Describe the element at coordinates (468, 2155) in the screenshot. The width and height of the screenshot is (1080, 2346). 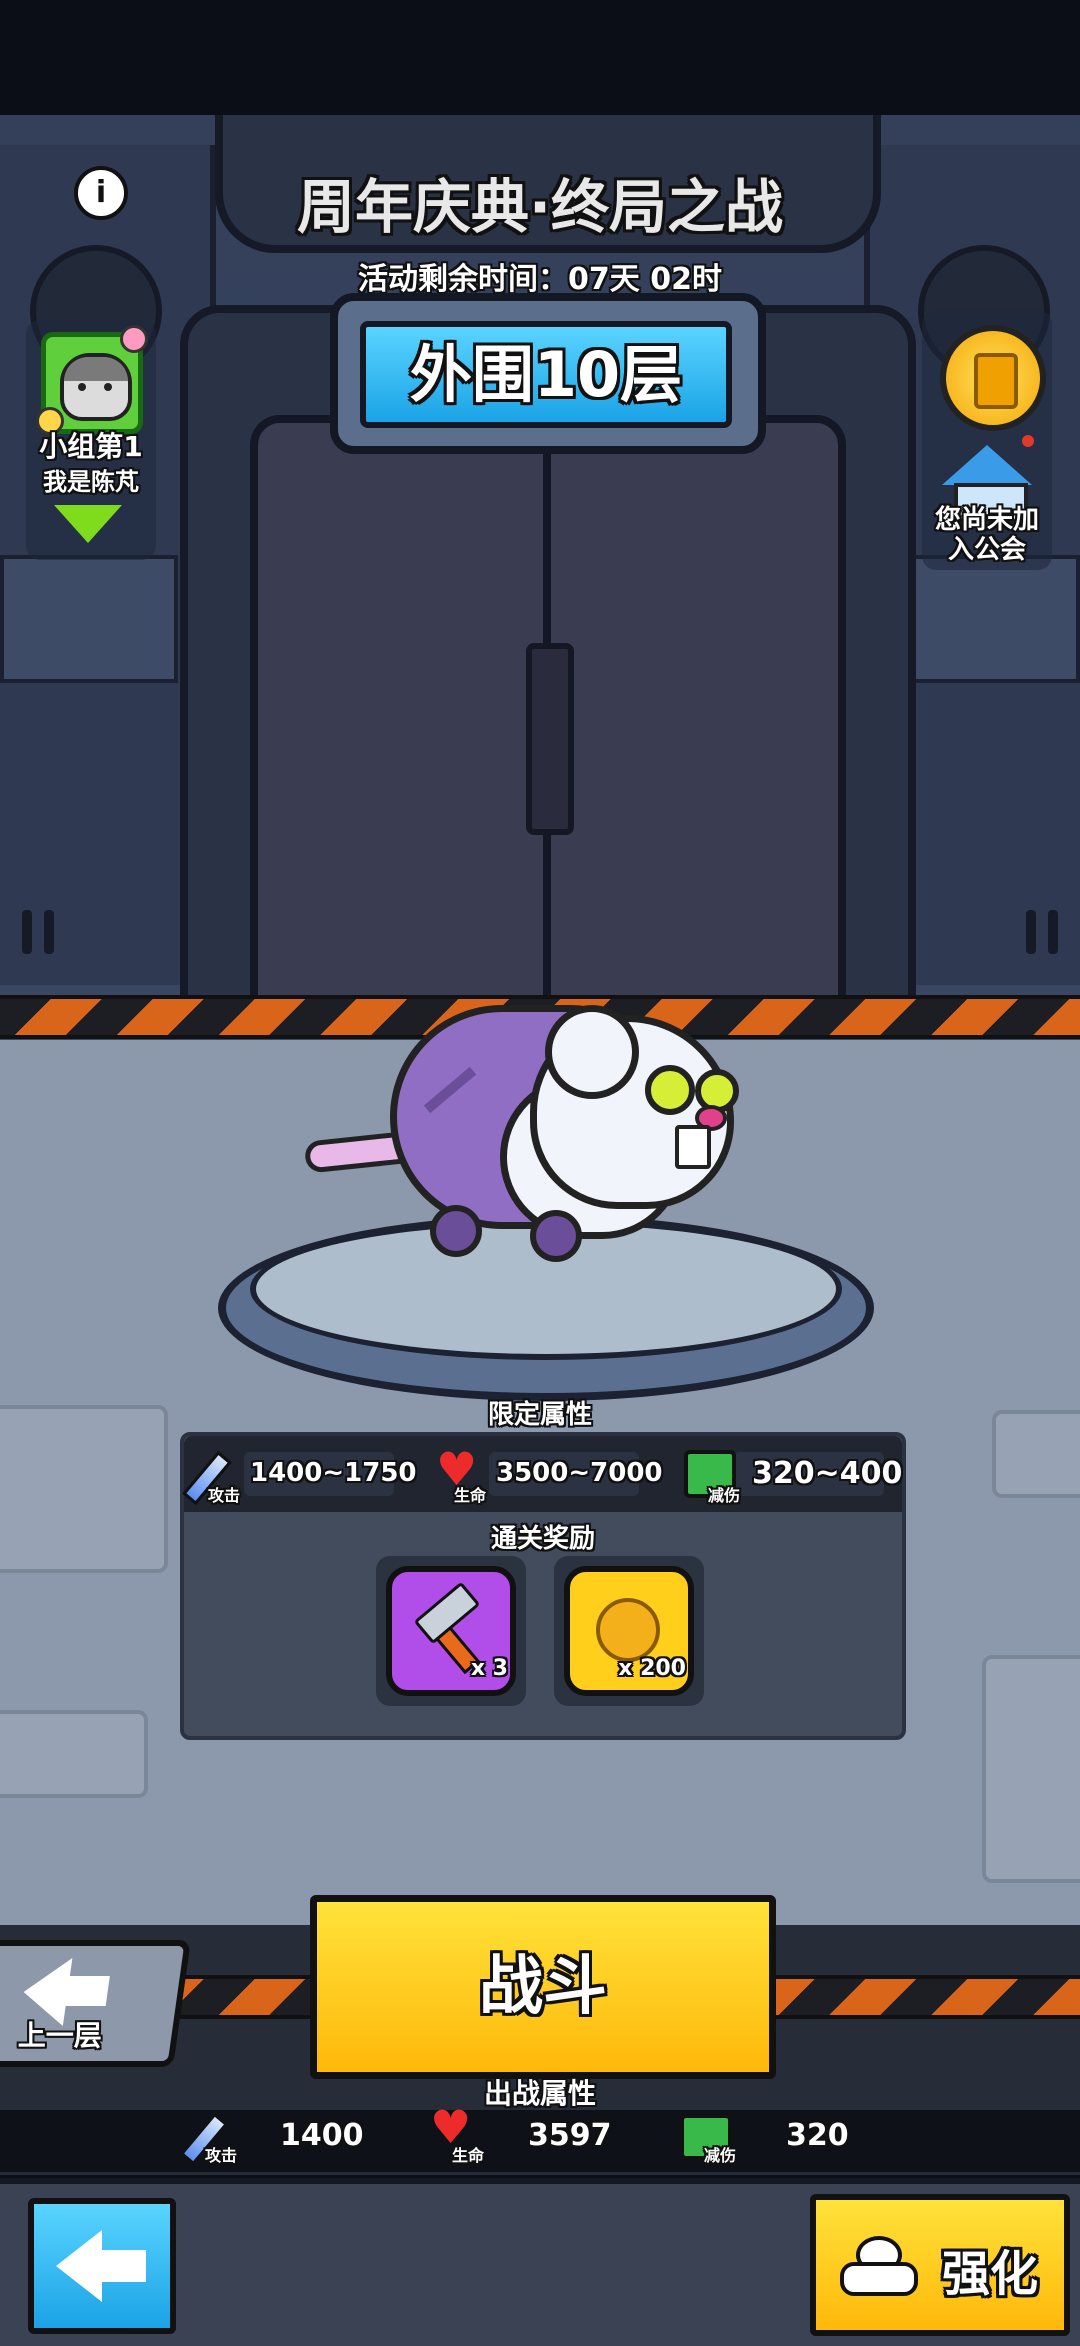
I see `battle-hp-tag: 生命` at that location.